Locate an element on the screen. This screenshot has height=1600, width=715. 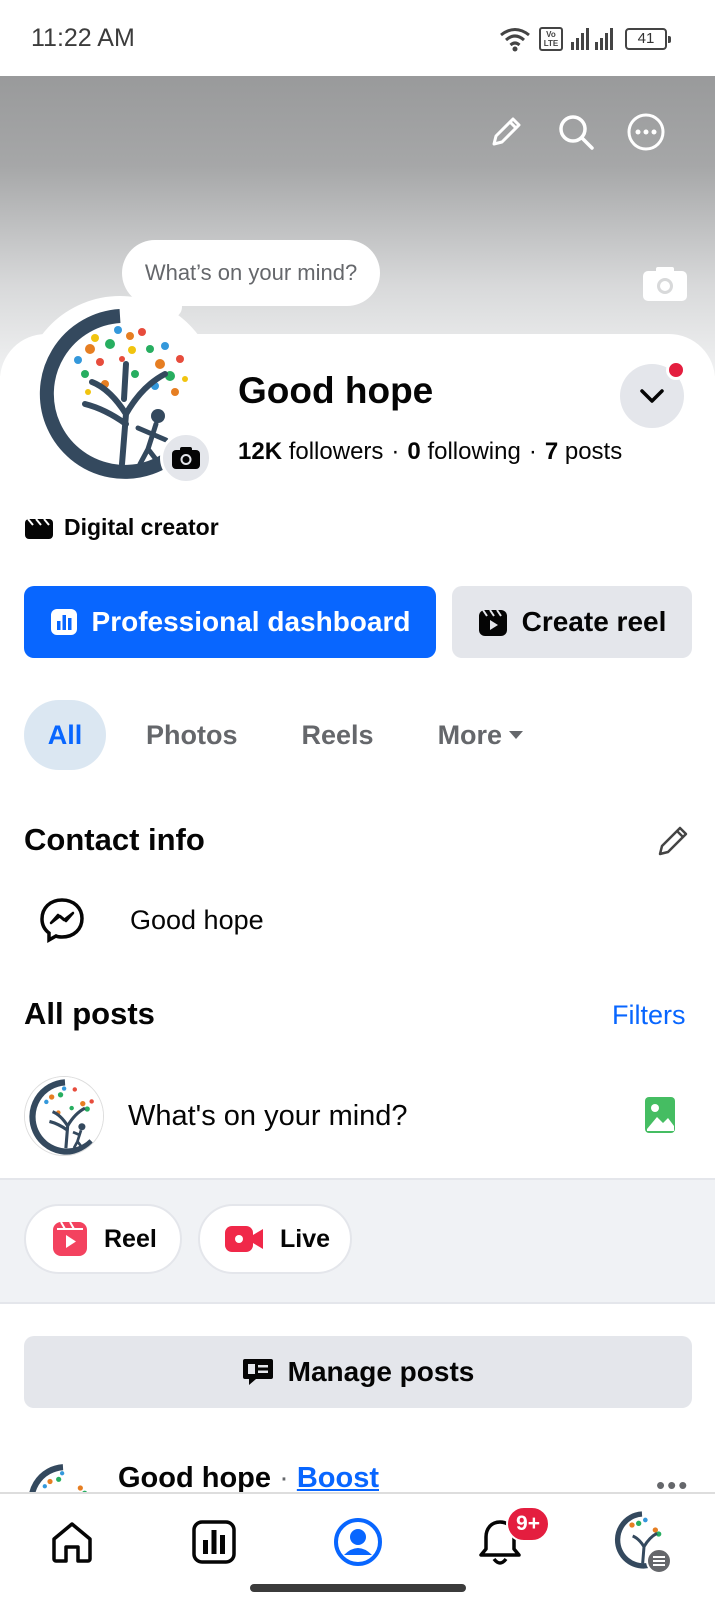
tab-all: All is located at coordinates (65, 735).